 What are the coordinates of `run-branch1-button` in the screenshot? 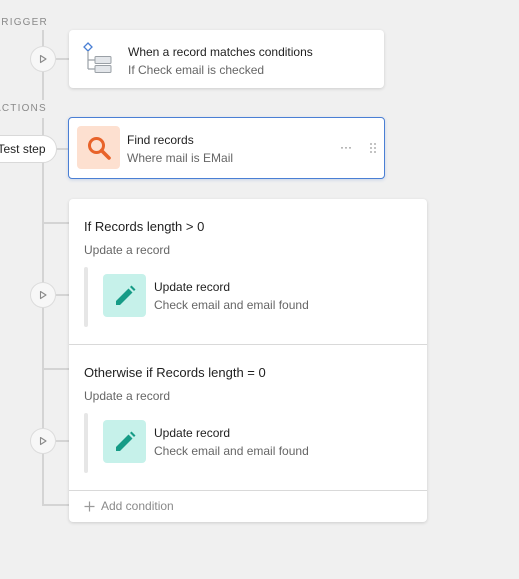 It's located at (43, 295).